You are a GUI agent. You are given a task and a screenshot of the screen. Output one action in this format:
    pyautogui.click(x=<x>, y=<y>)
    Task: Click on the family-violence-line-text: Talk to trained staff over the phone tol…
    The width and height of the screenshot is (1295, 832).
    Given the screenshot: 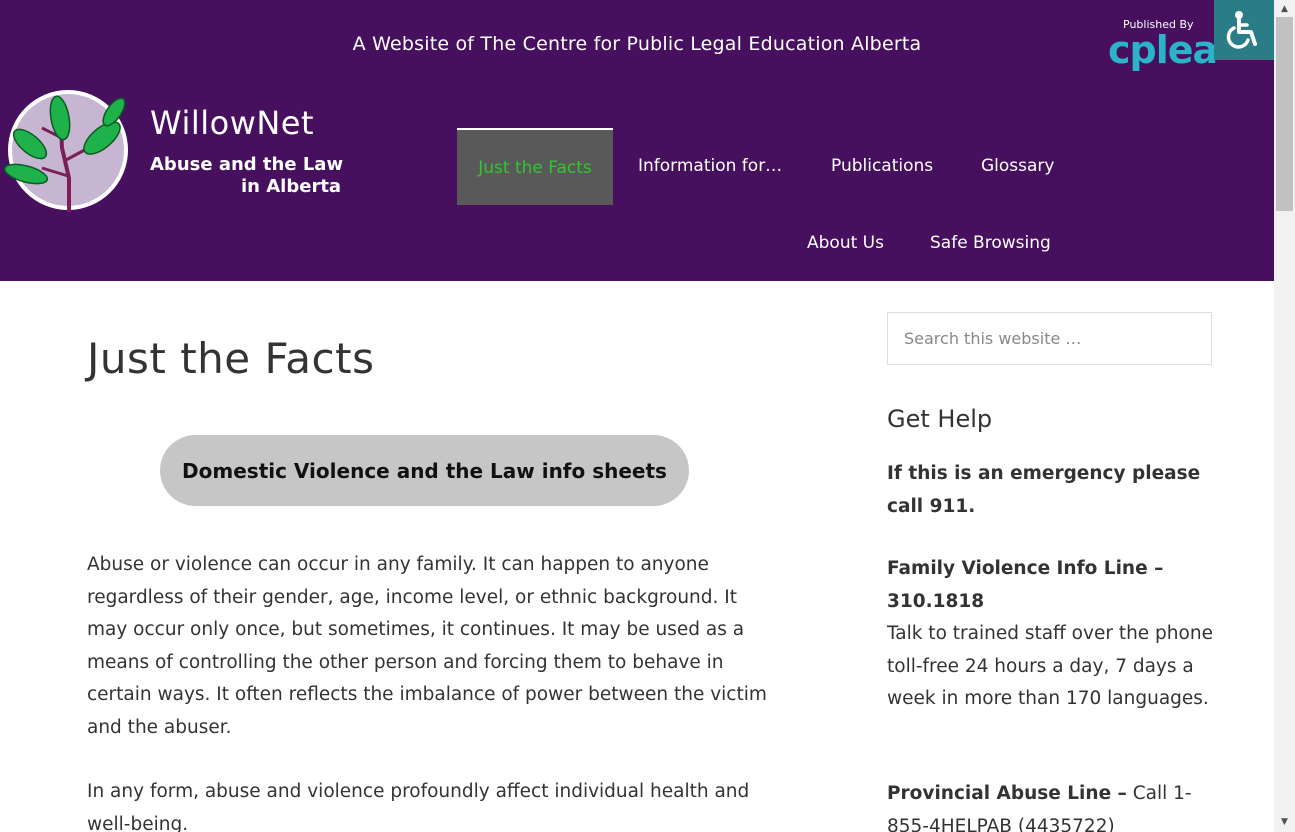 What is the action you would take?
    pyautogui.click(x=1050, y=666)
    